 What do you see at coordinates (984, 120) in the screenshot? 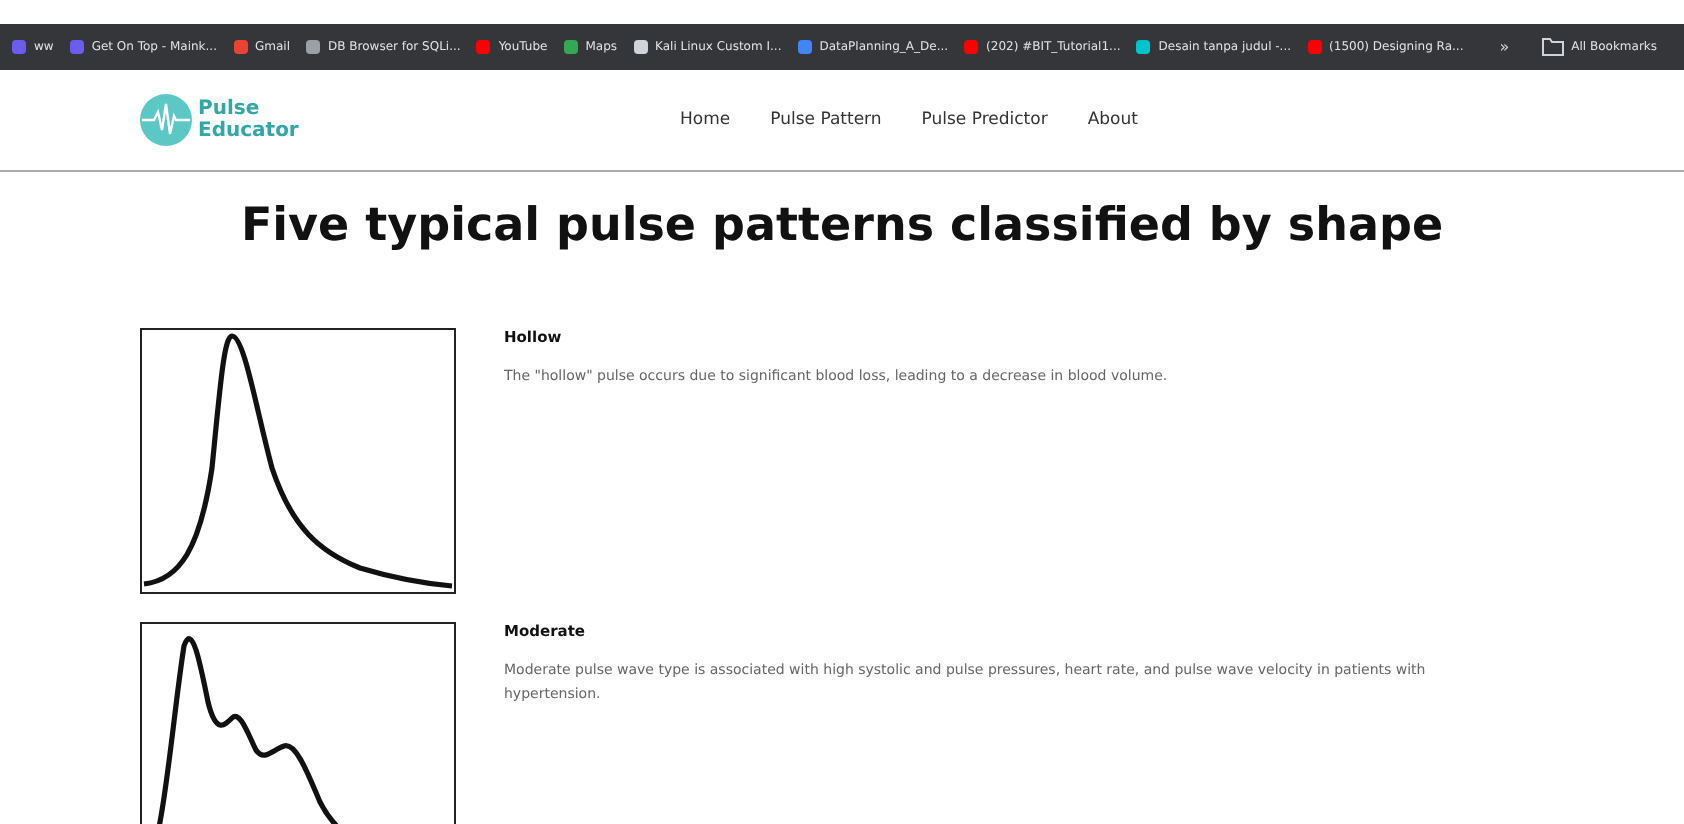
I see `nav-link: Pulse Predictor` at bounding box center [984, 120].